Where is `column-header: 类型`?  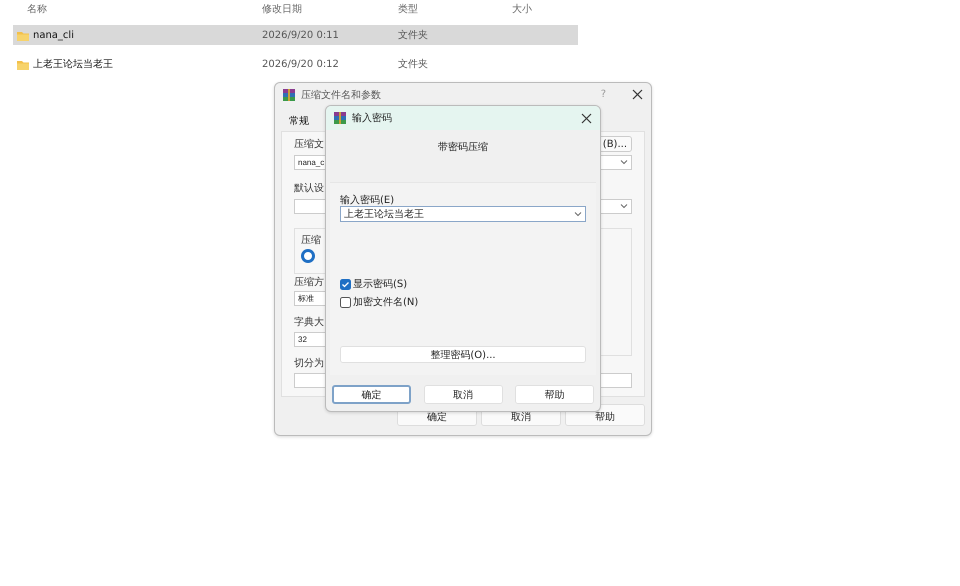 column-header: 类型 is located at coordinates (455, 9).